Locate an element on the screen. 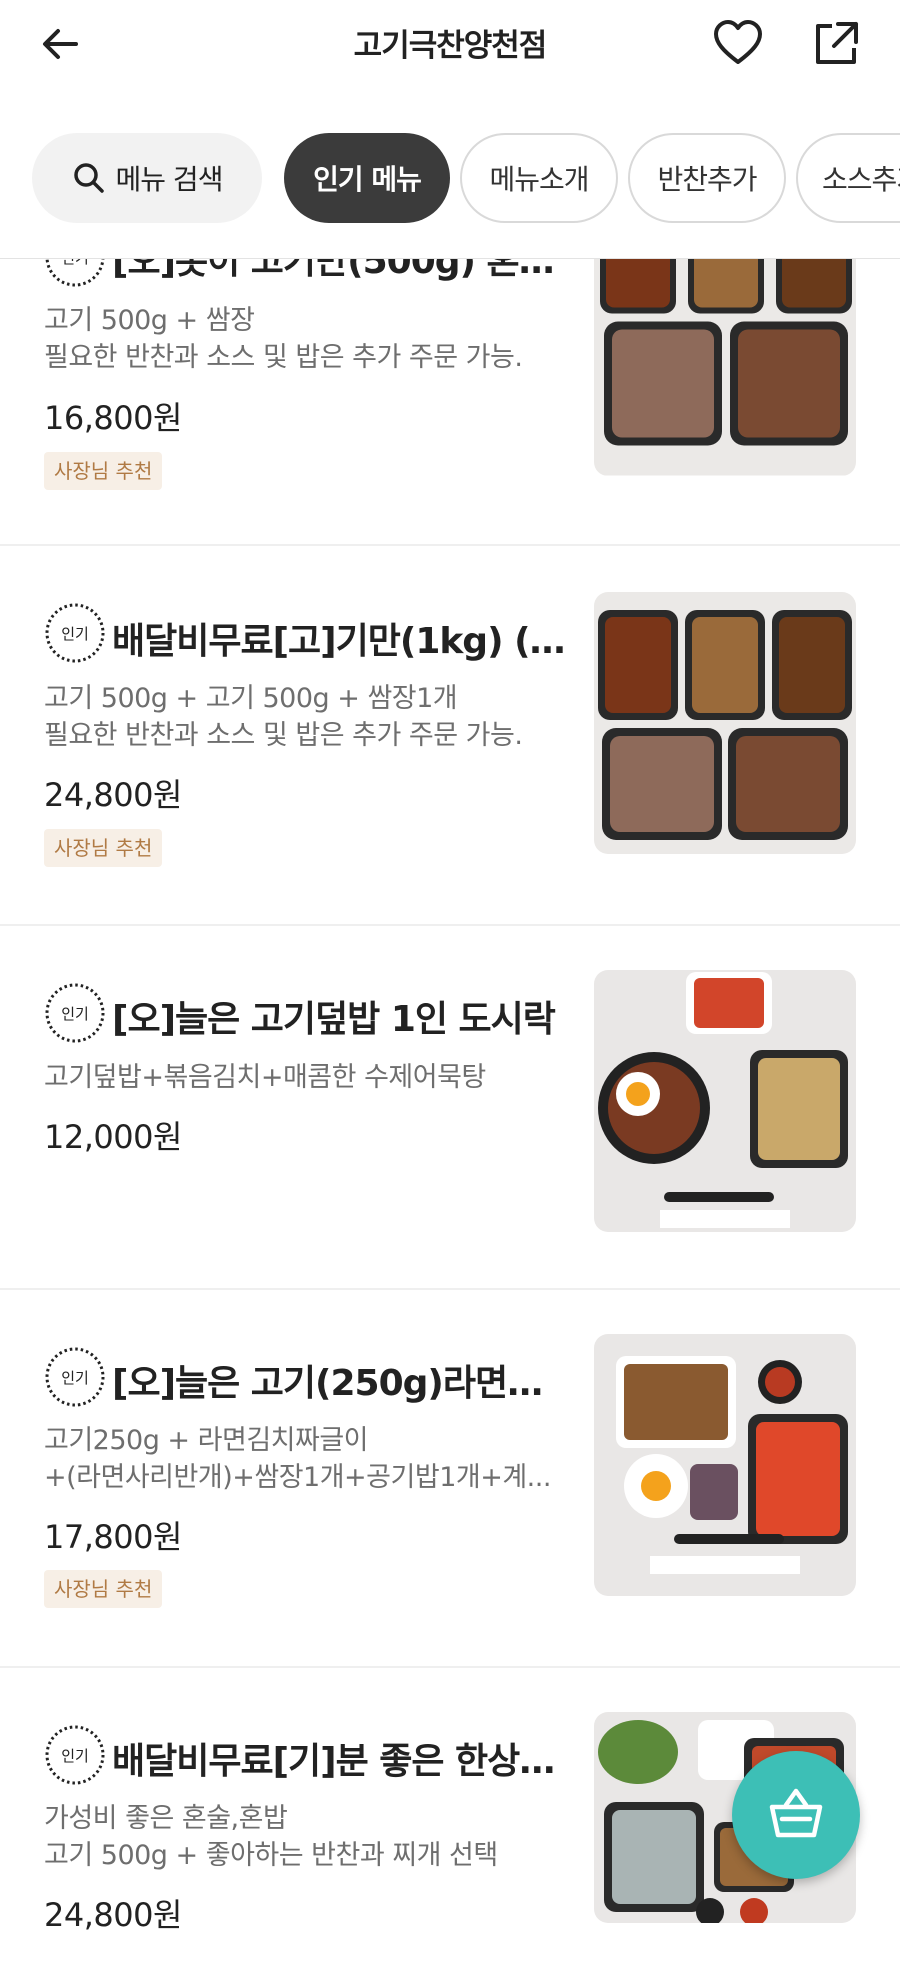  tab-add-side-dish: 반찬추가 is located at coordinates (707, 178).